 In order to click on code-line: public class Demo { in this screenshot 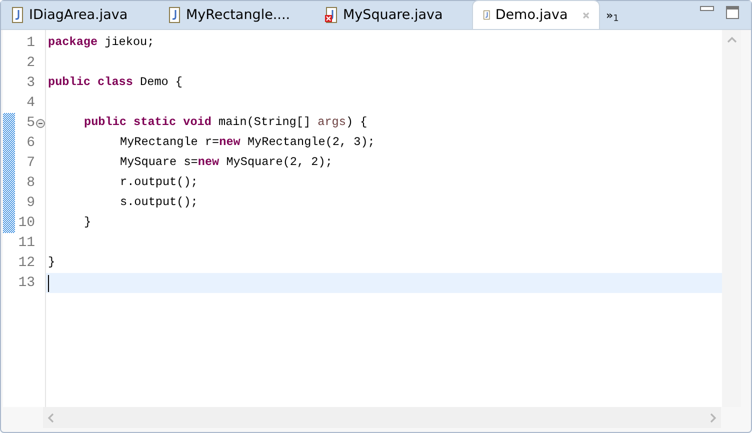, I will do `click(115, 83)`.